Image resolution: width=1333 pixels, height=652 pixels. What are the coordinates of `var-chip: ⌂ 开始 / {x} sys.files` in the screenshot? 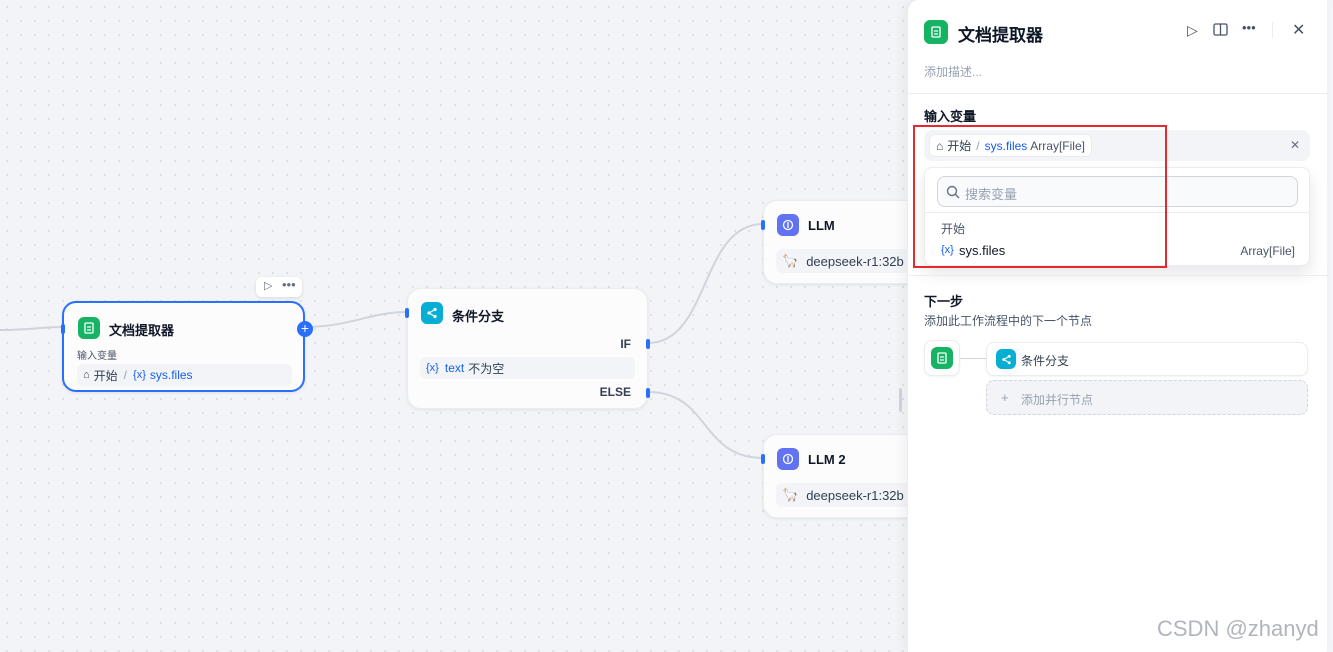 It's located at (184, 375).